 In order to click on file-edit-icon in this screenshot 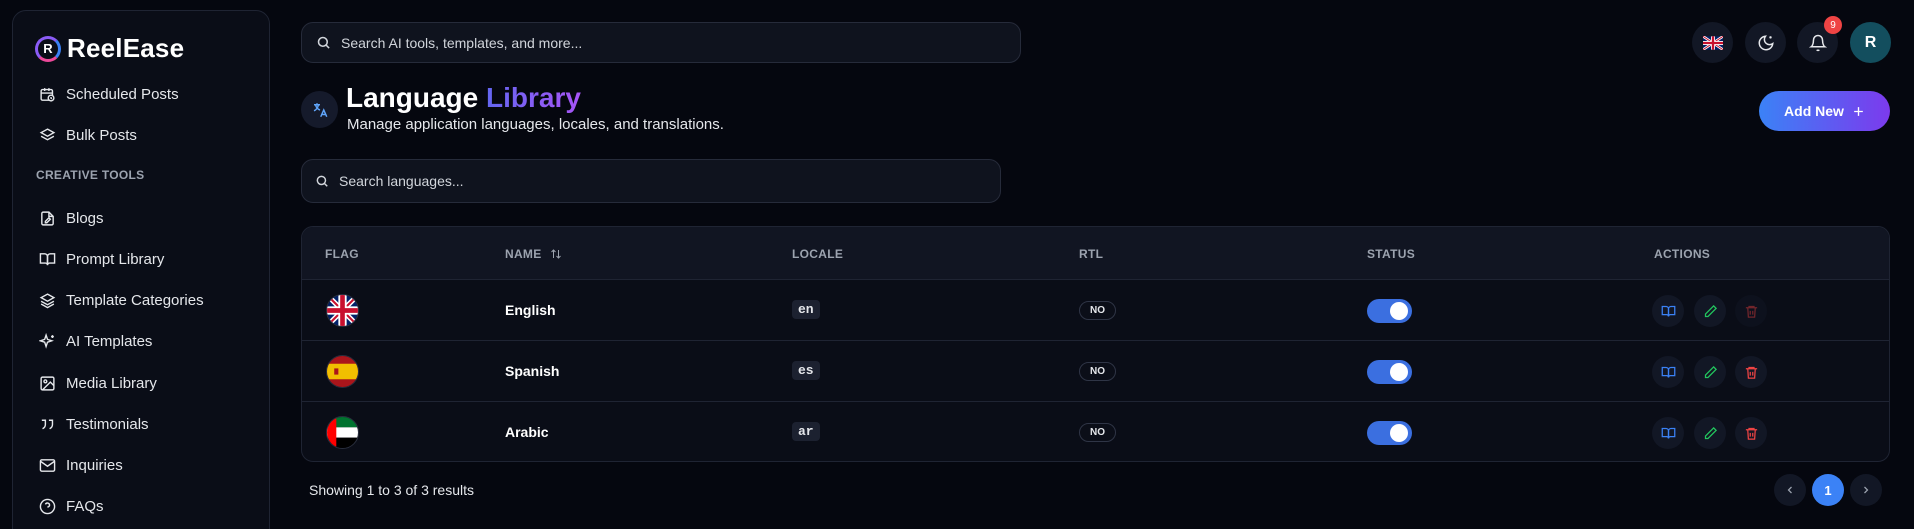, I will do `click(47, 218)`.